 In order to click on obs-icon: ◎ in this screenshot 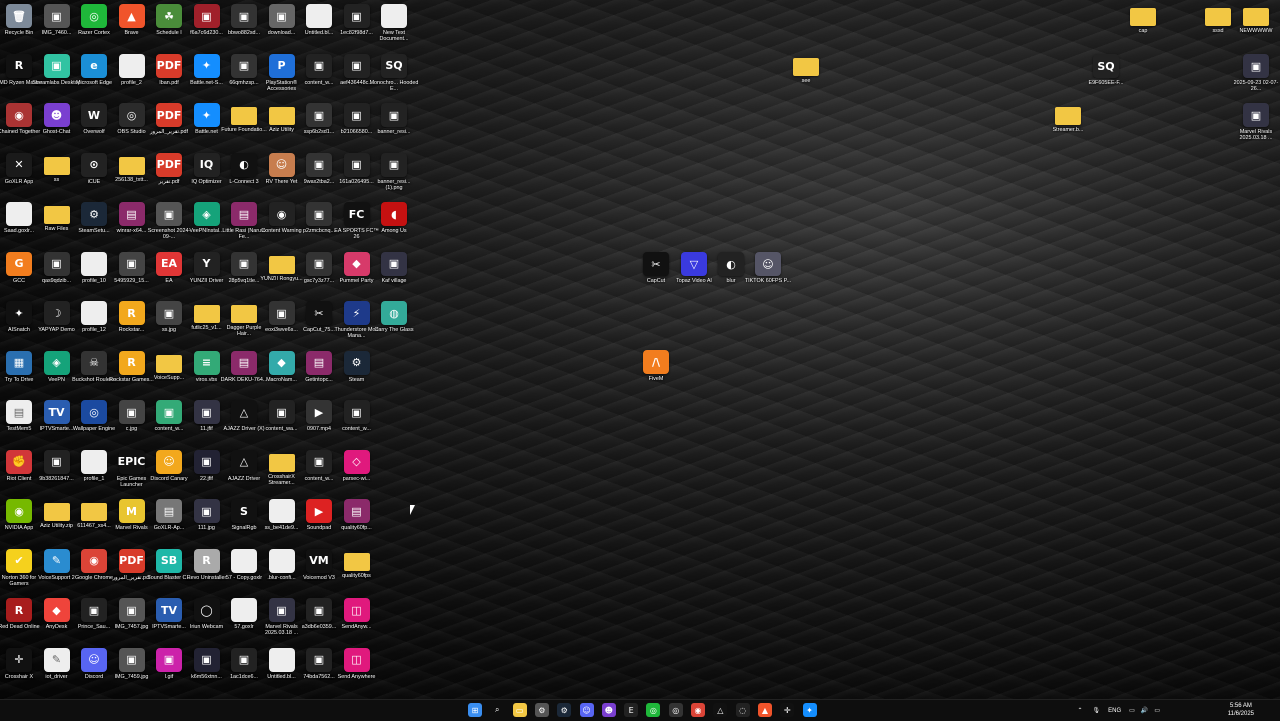, I will do `click(675, 710)`.